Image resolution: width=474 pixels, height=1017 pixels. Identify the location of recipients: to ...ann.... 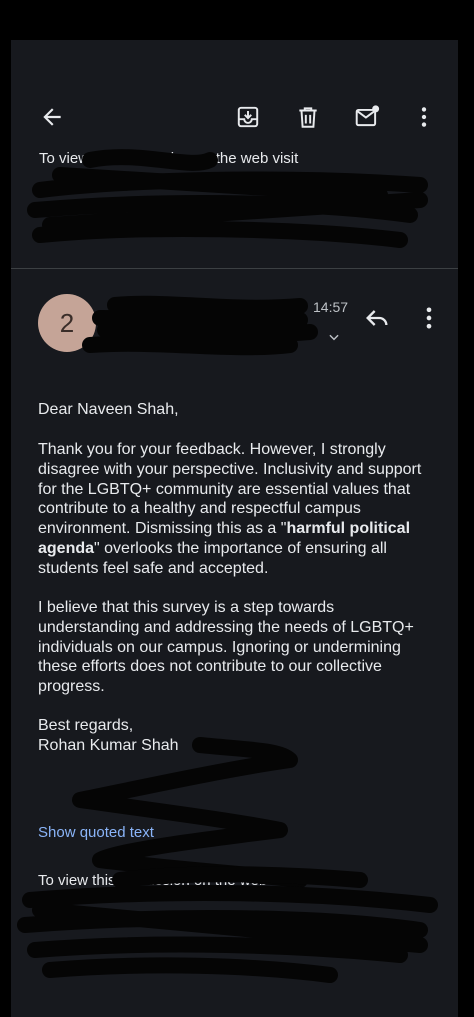
(148, 336).